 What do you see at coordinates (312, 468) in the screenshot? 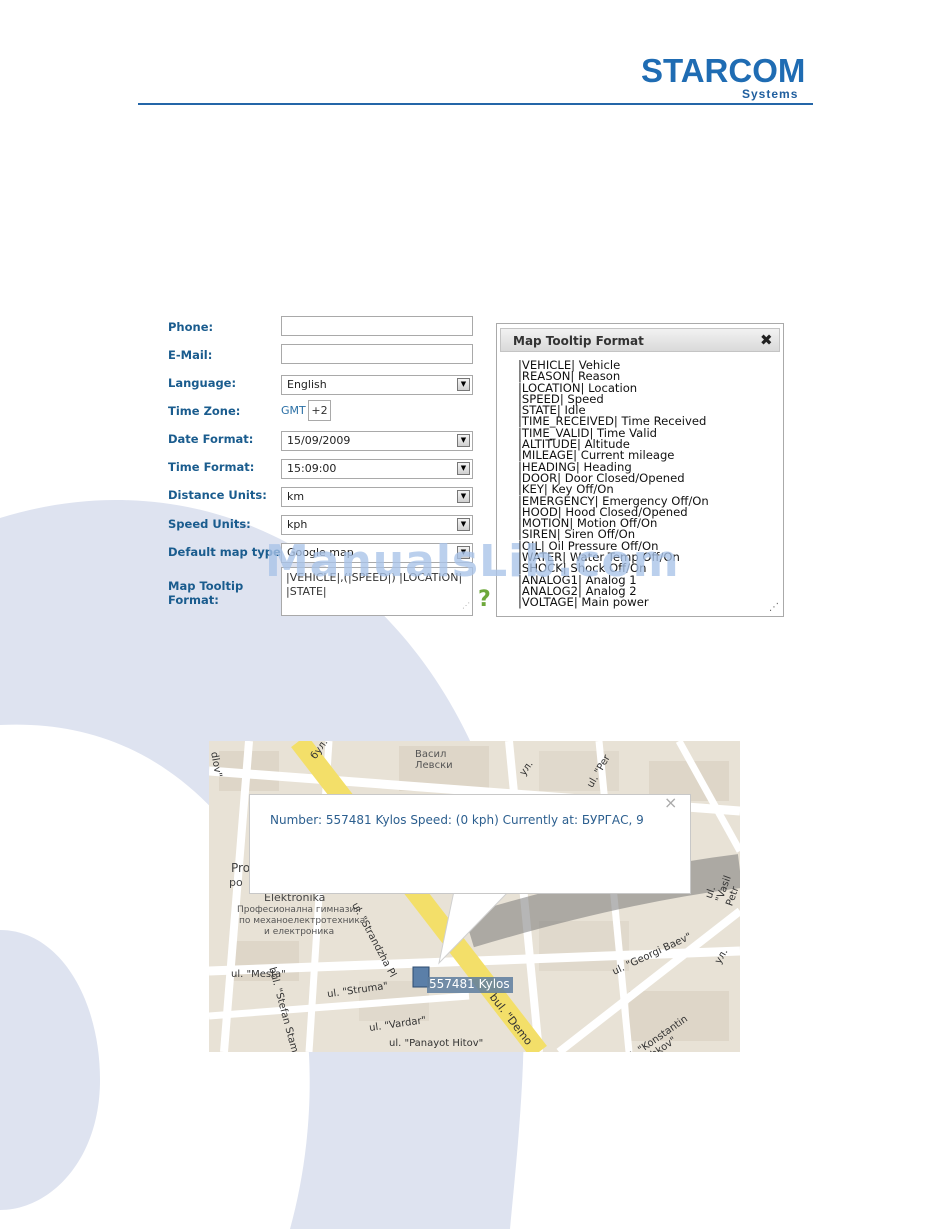
I see `time-format-value: 15:09:00` at bounding box center [312, 468].